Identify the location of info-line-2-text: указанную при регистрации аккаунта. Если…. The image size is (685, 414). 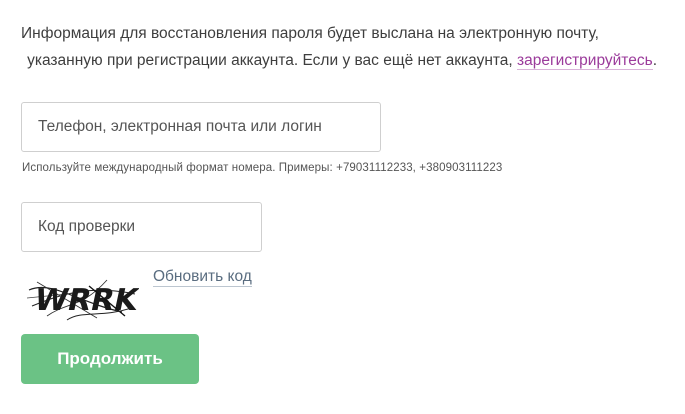
(272, 60).